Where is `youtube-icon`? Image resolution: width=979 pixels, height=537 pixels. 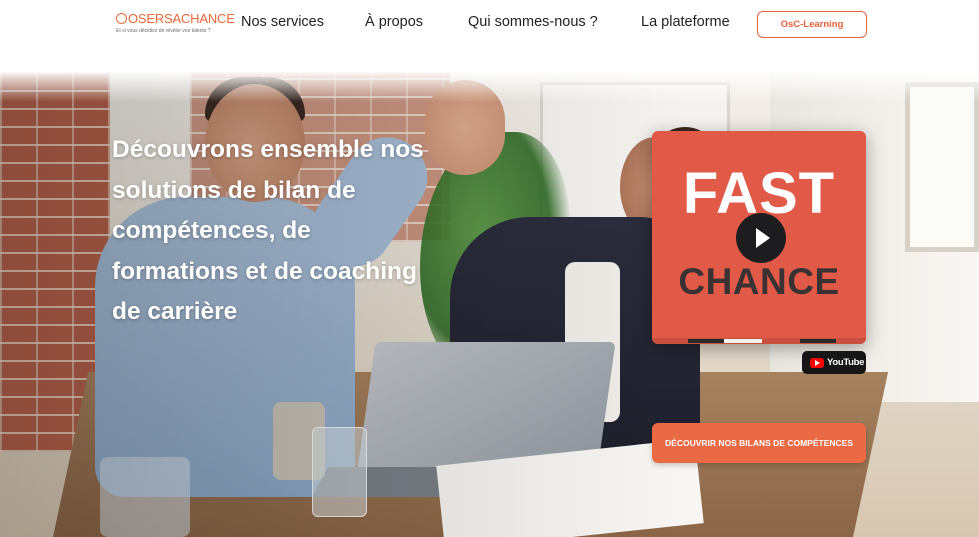 youtube-icon is located at coordinates (817, 362).